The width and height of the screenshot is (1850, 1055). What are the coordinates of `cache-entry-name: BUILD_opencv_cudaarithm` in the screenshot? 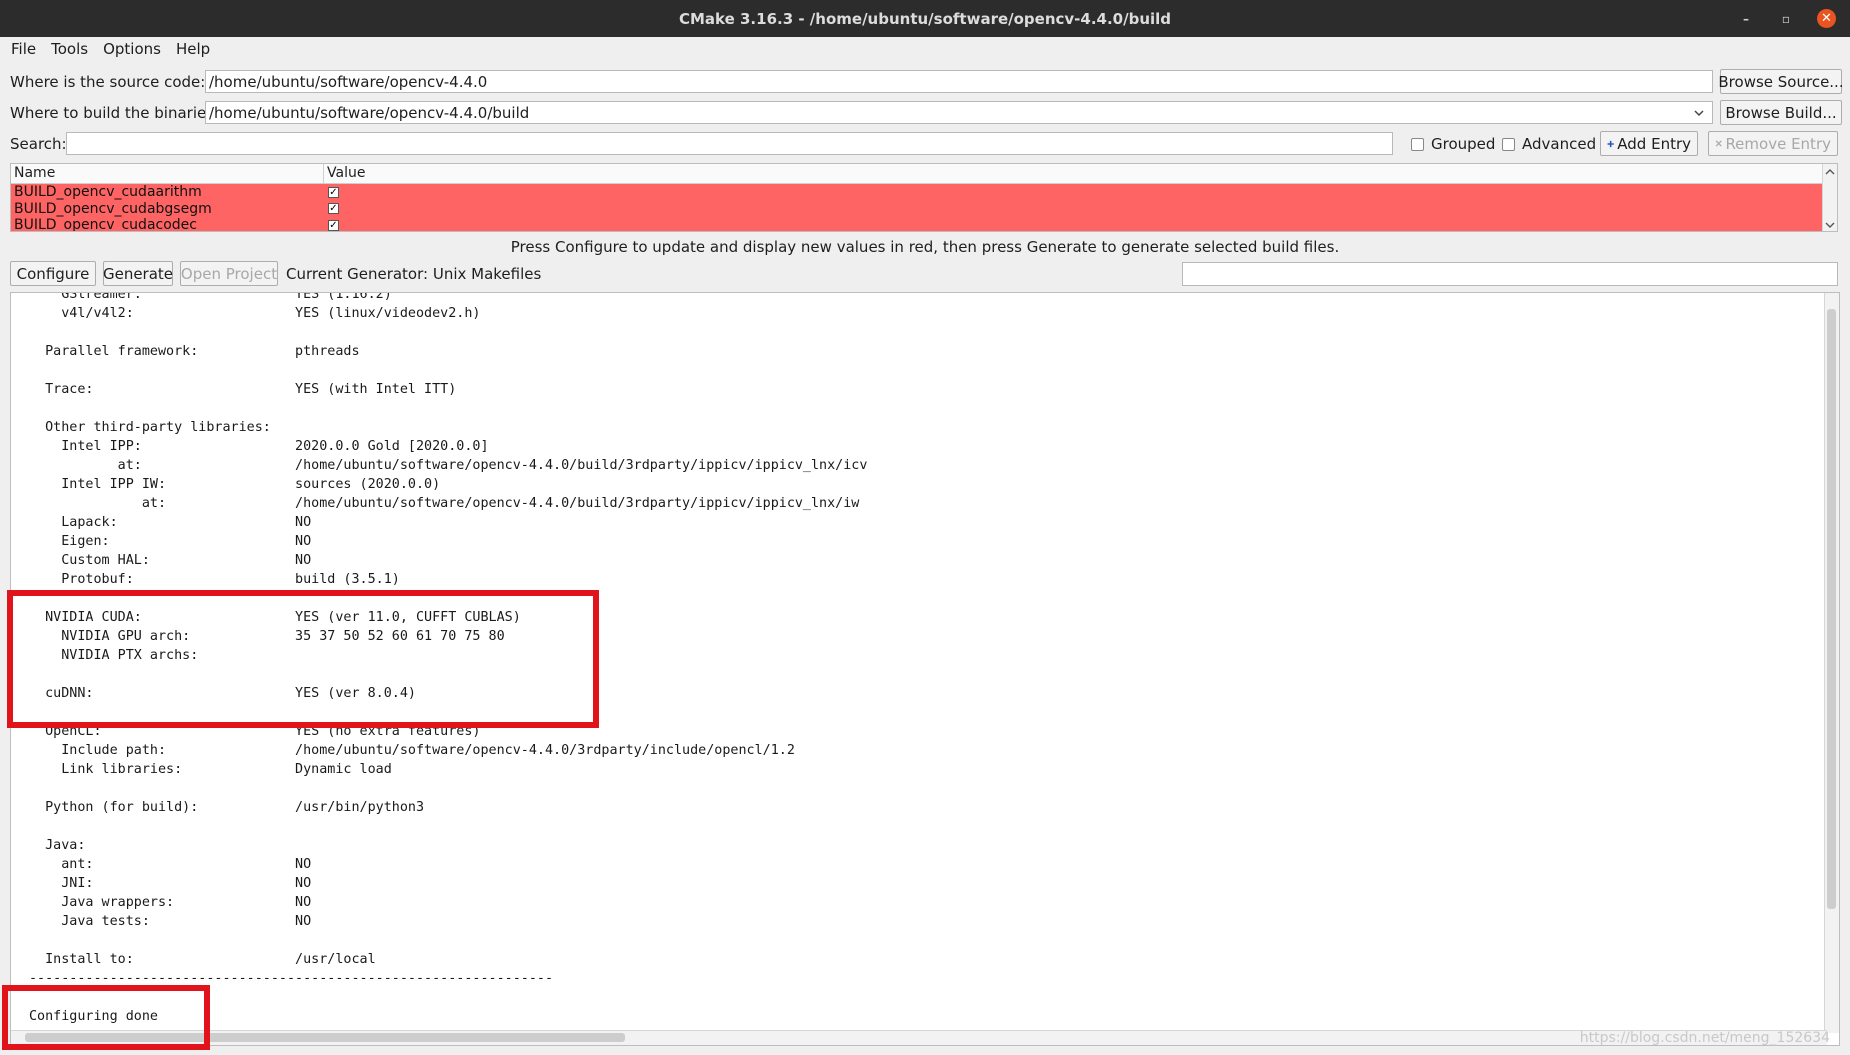 It's located at (108, 192).